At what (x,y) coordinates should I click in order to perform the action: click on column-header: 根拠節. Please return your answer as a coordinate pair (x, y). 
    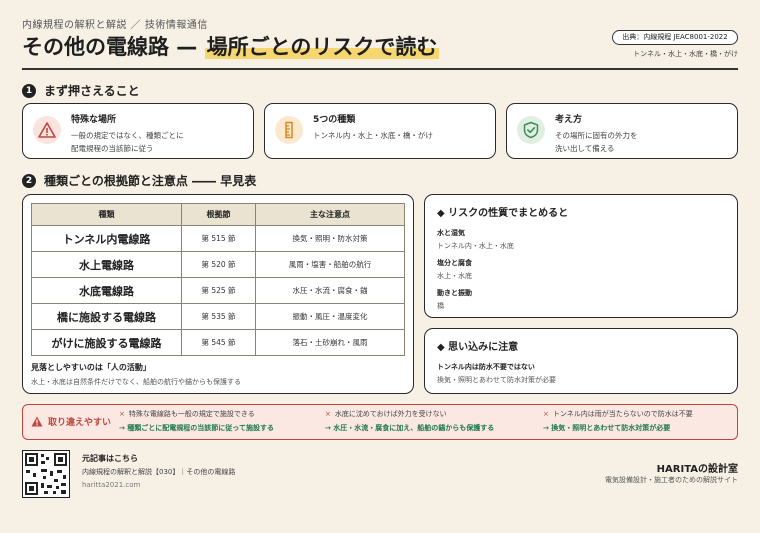
    Looking at the image, I should click on (218, 214).